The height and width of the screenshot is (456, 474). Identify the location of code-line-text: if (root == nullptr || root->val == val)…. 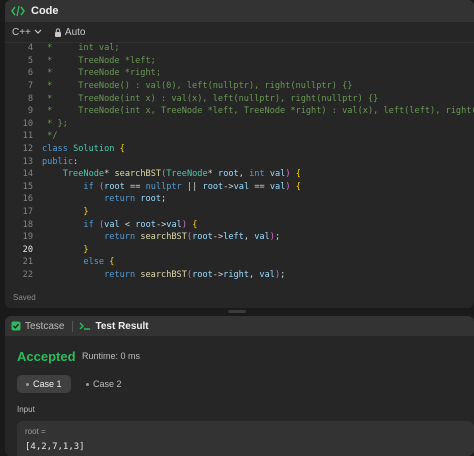
(192, 186).